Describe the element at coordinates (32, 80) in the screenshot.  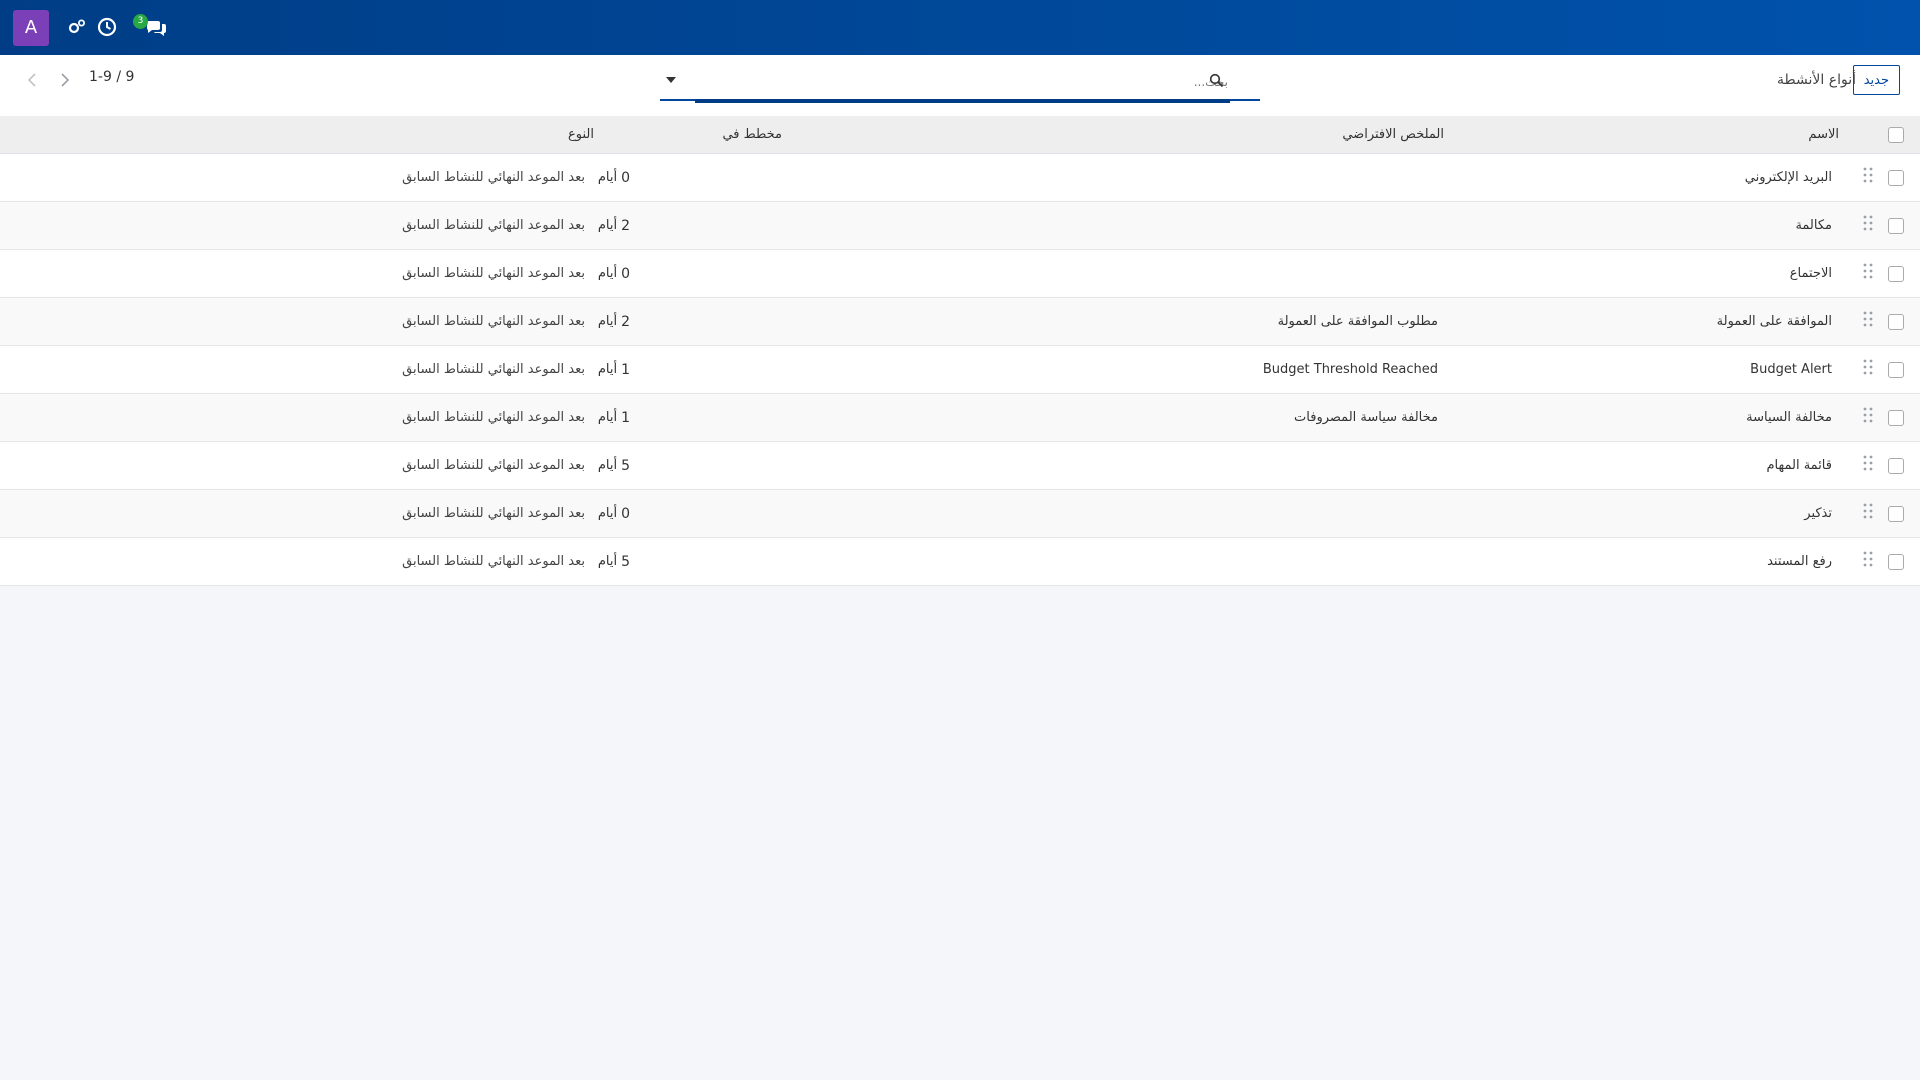
I see `pager-previous-button` at that location.